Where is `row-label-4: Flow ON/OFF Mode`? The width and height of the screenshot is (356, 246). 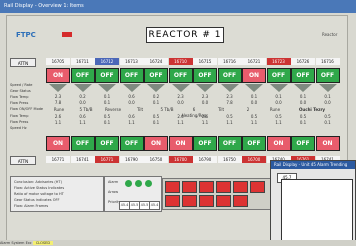 row-label-4: Flow ON/OFF Mode is located at coordinates (27, 109).